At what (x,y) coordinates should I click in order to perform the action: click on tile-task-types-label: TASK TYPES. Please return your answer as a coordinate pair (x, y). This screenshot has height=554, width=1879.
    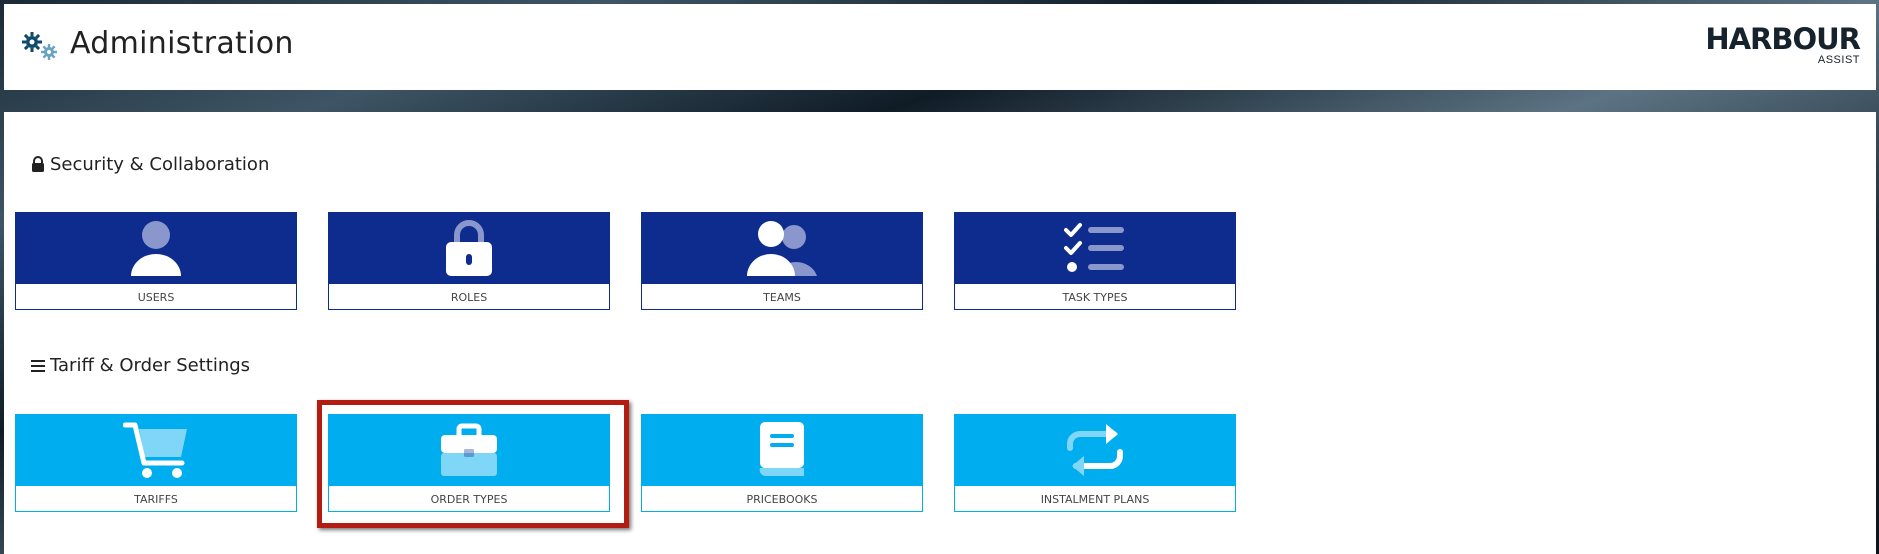
    Looking at the image, I should click on (1095, 297).